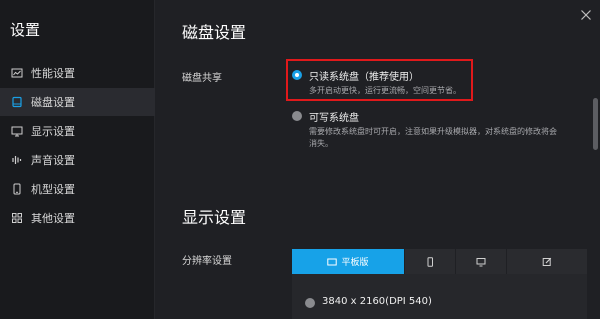 The image size is (600, 319). I want to click on readonly-system-disk-desc: 多开启动更快，运行更流畅，空间更节省。, so click(385, 90).